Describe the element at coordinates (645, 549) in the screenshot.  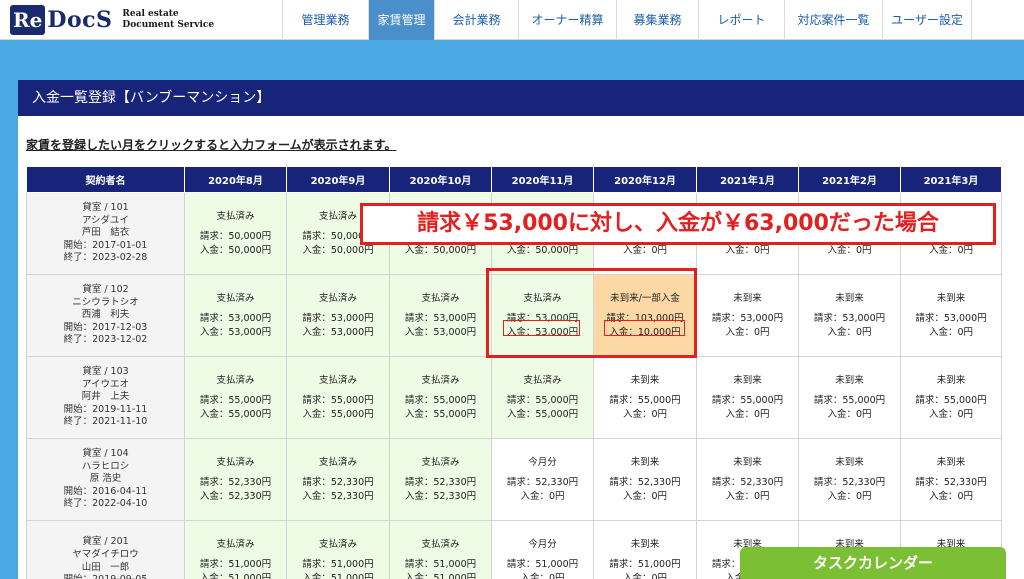
I see `payment-cell: 未到来請求：51,000円入金：0円` at that location.